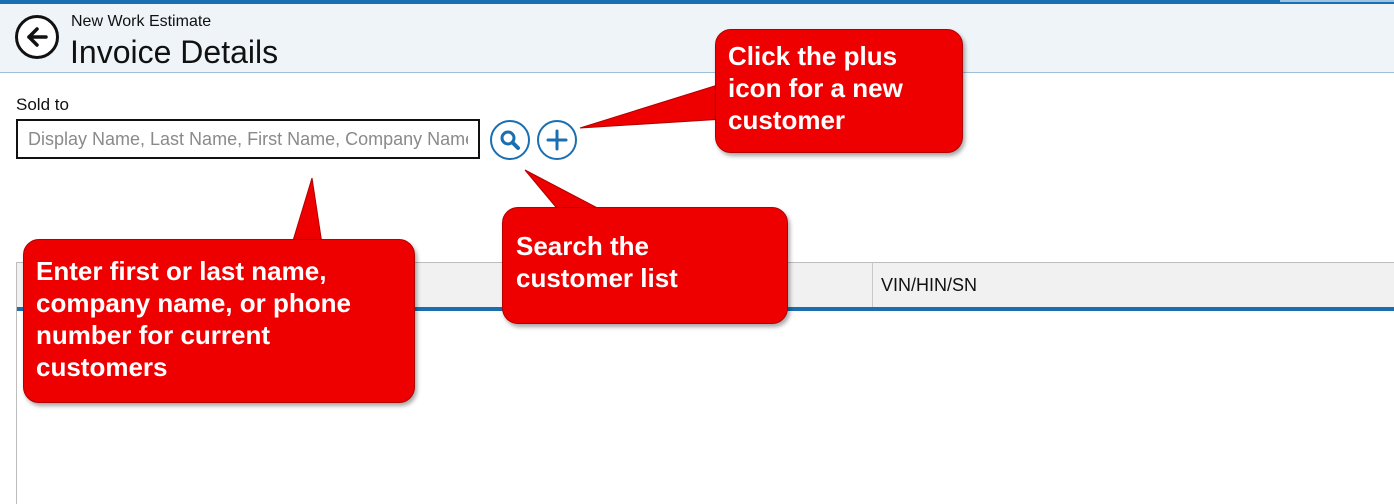  I want to click on page-header: New Work Estimate Invoice Details, so click(697, 38).